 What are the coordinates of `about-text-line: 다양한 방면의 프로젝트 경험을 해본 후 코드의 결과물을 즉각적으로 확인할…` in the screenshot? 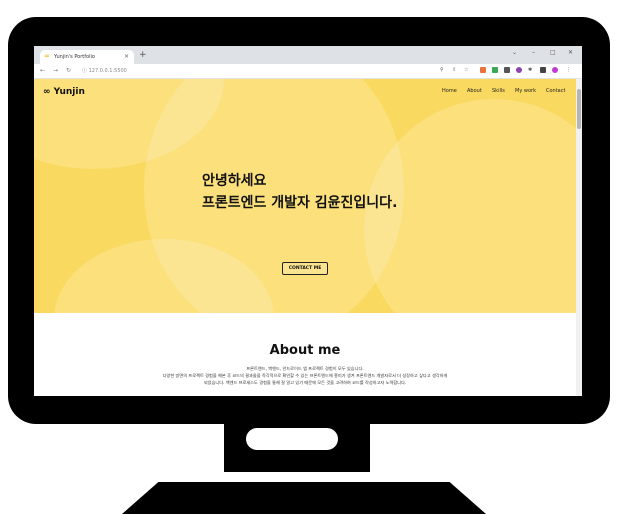 It's located at (305, 375).